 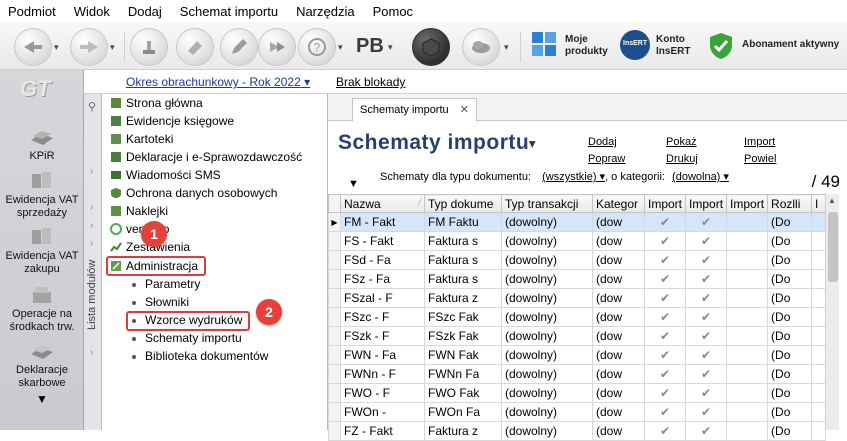 What do you see at coordinates (635, 45) in the screenshot?
I see `konto-insert-button: InsERT` at bounding box center [635, 45].